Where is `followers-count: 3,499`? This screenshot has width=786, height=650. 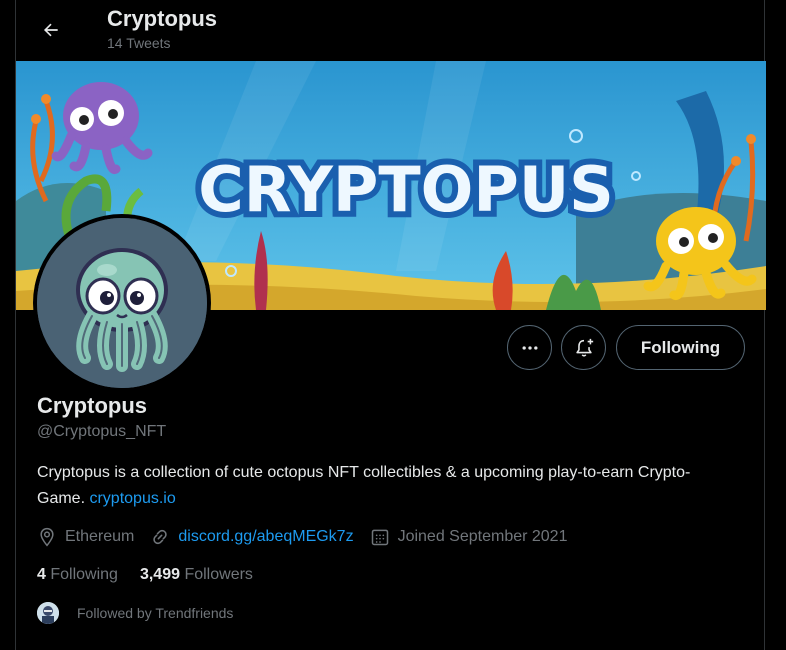
followers-count: 3,499 is located at coordinates (159, 574).